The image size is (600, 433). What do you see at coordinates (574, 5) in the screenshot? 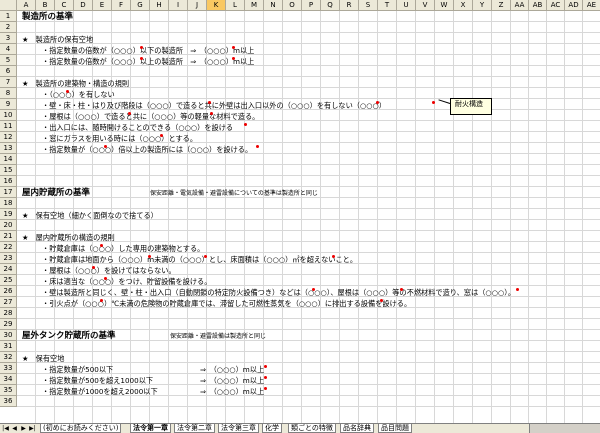
I see `column-header-ad: AD` at bounding box center [574, 5].